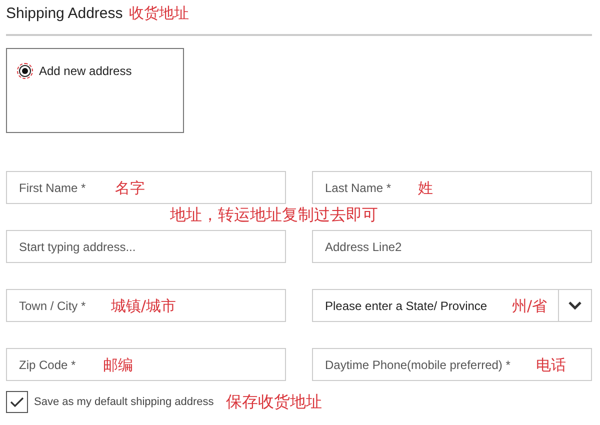  Describe the element at coordinates (130, 188) in the screenshot. I see `annotation-note: 名字` at that location.